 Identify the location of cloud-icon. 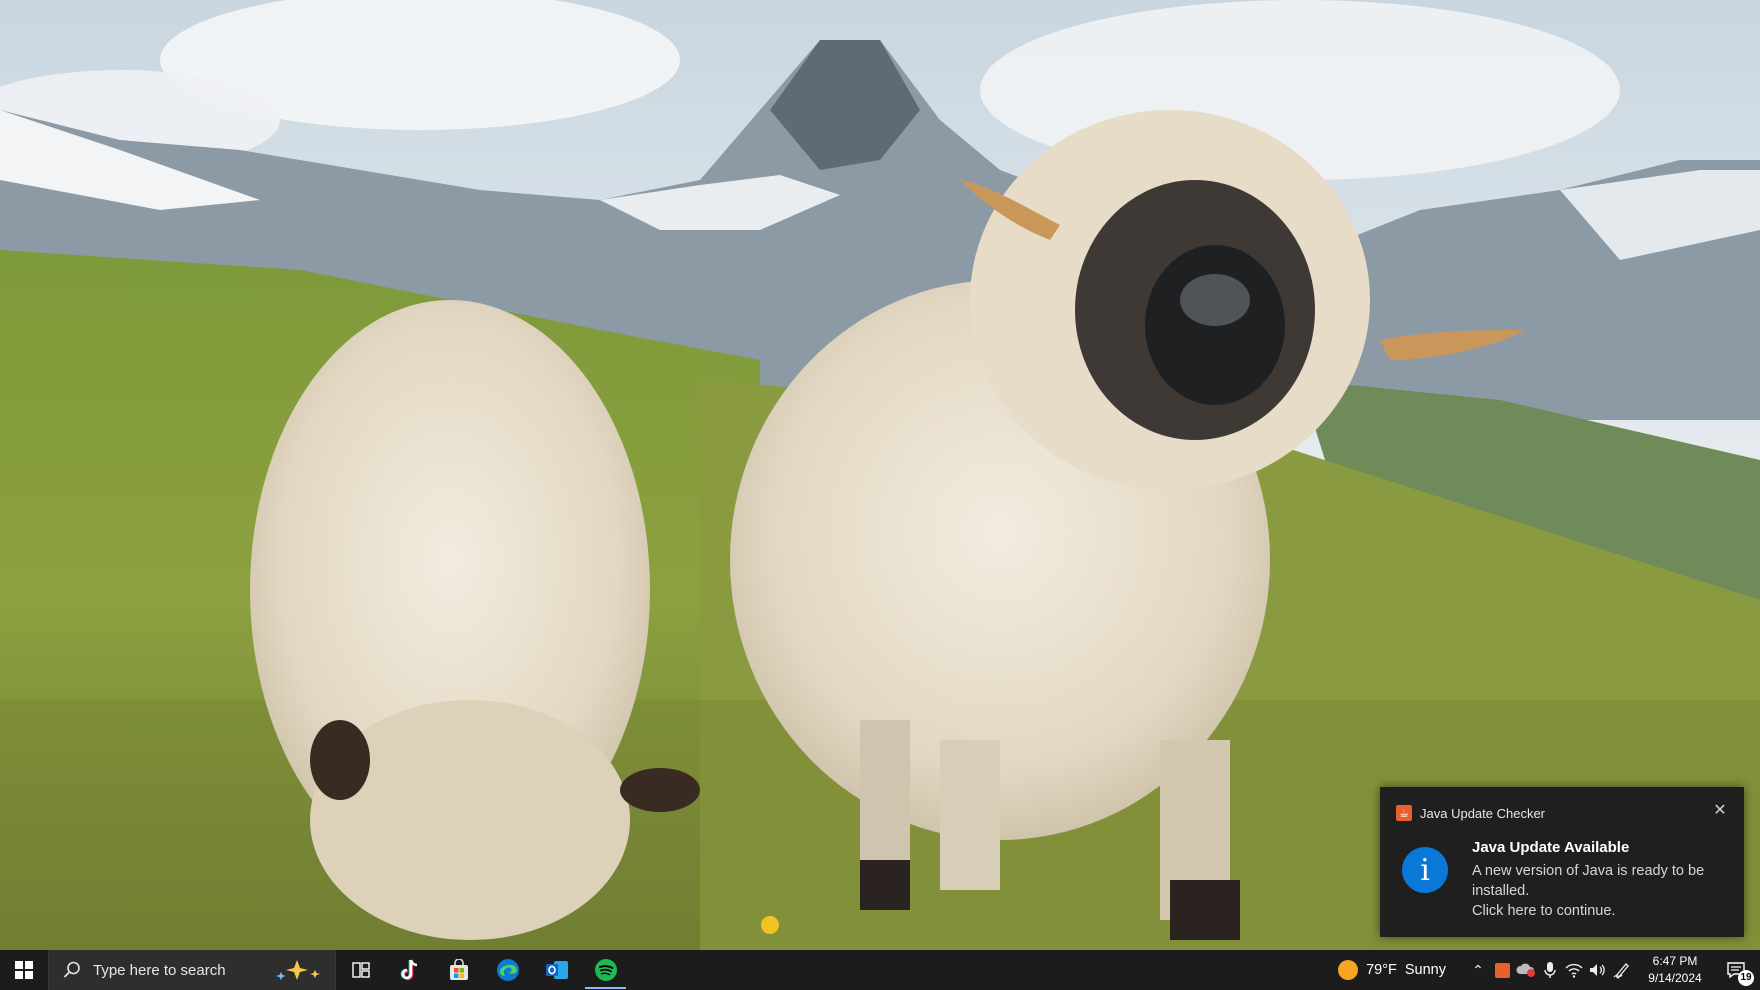
(1525, 970).